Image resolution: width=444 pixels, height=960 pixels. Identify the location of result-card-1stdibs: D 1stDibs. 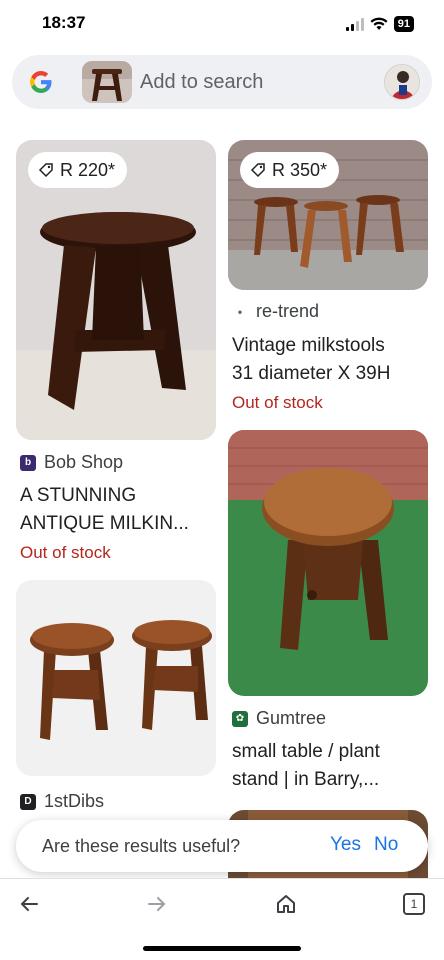
(116, 700).